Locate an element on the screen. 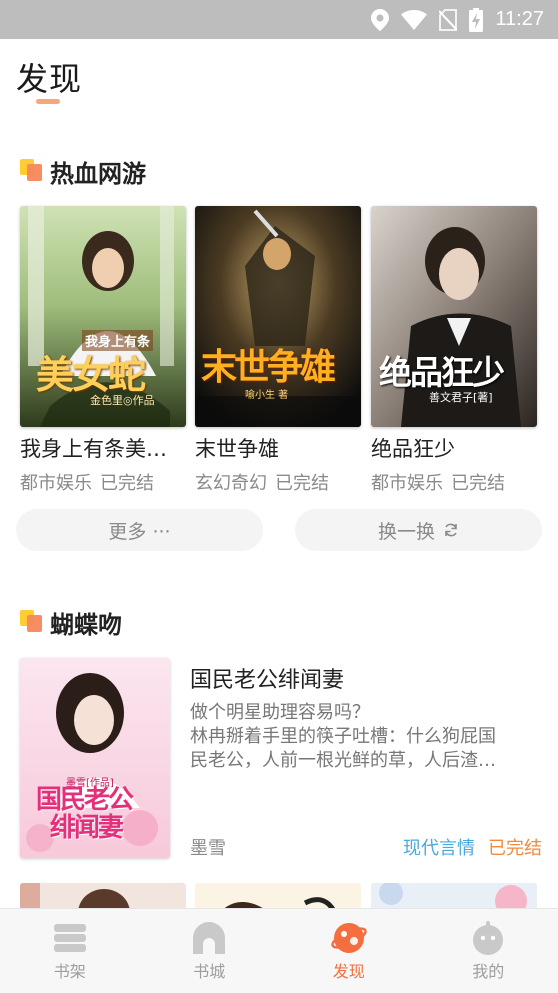 This screenshot has width=558, height=993. bottom-nav: 书架 书城 发现 我的 is located at coordinates (279, 950).